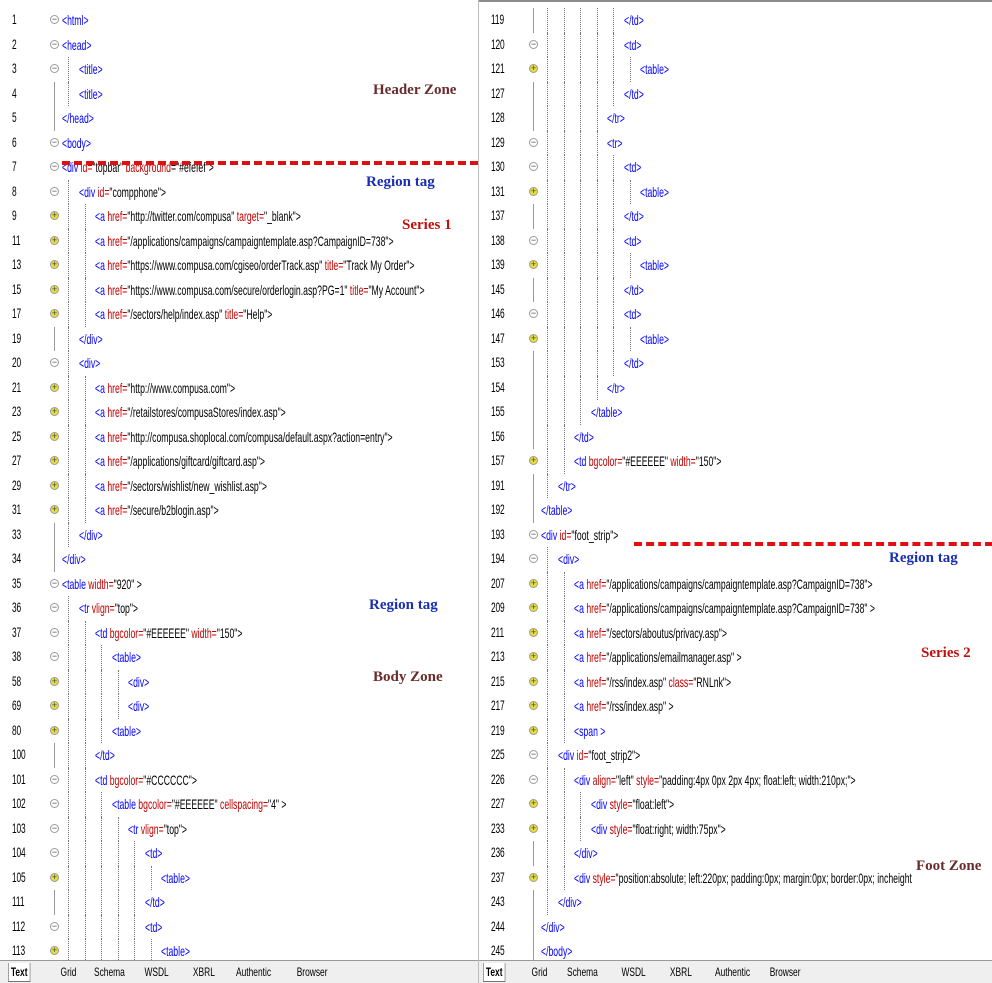 The width and height of the screenshot is (992, 983). What do you see at coordinates (735, 289) in the screenshot?
I see `code-line: 145 </td>` at bounding box center [735, 289].